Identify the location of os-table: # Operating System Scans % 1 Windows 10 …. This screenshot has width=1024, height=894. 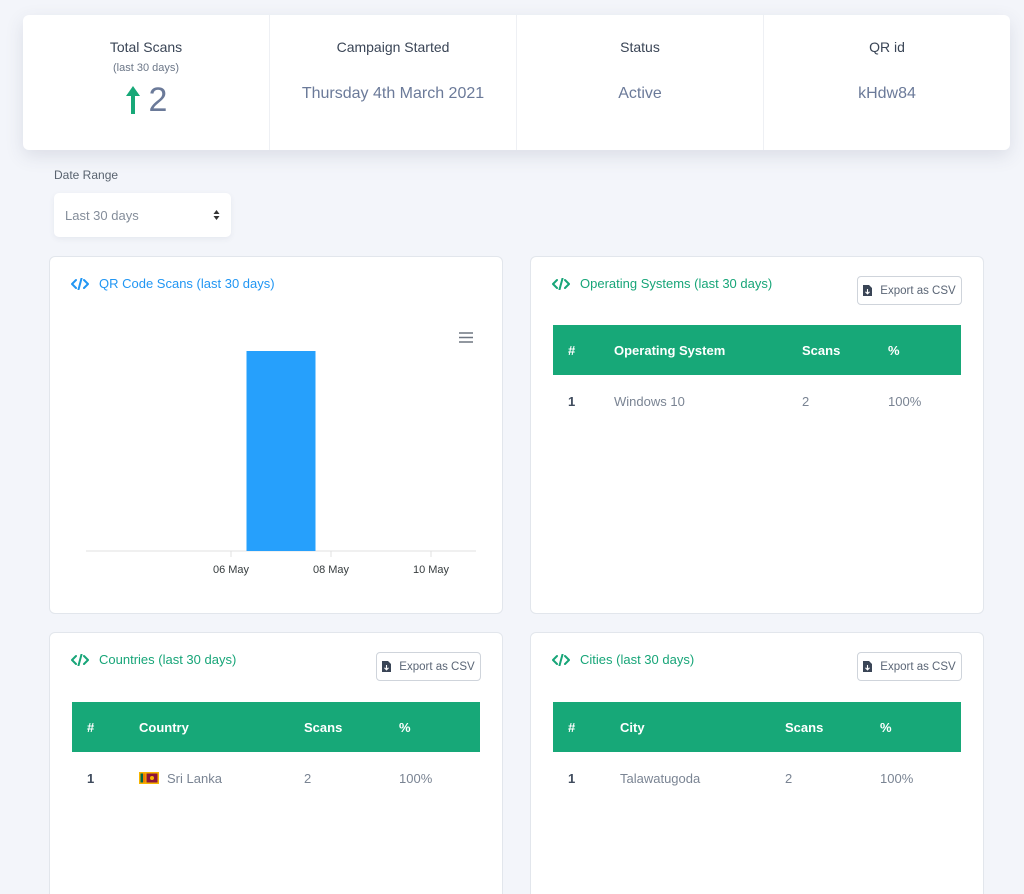
(757, 376).